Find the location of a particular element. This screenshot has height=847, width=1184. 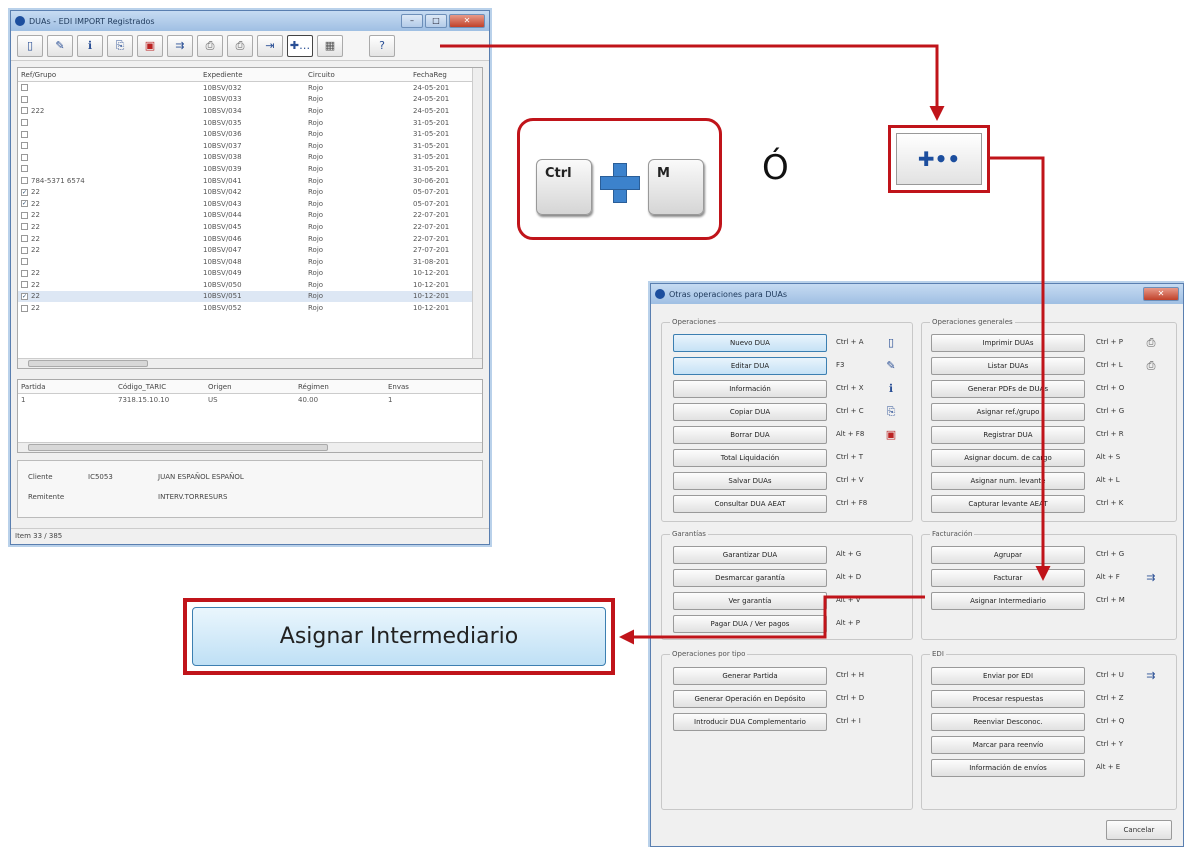

table-row: ✓ 22 10BSV/042 Rojo 05-07-201 is located at coordinates (250, 192).